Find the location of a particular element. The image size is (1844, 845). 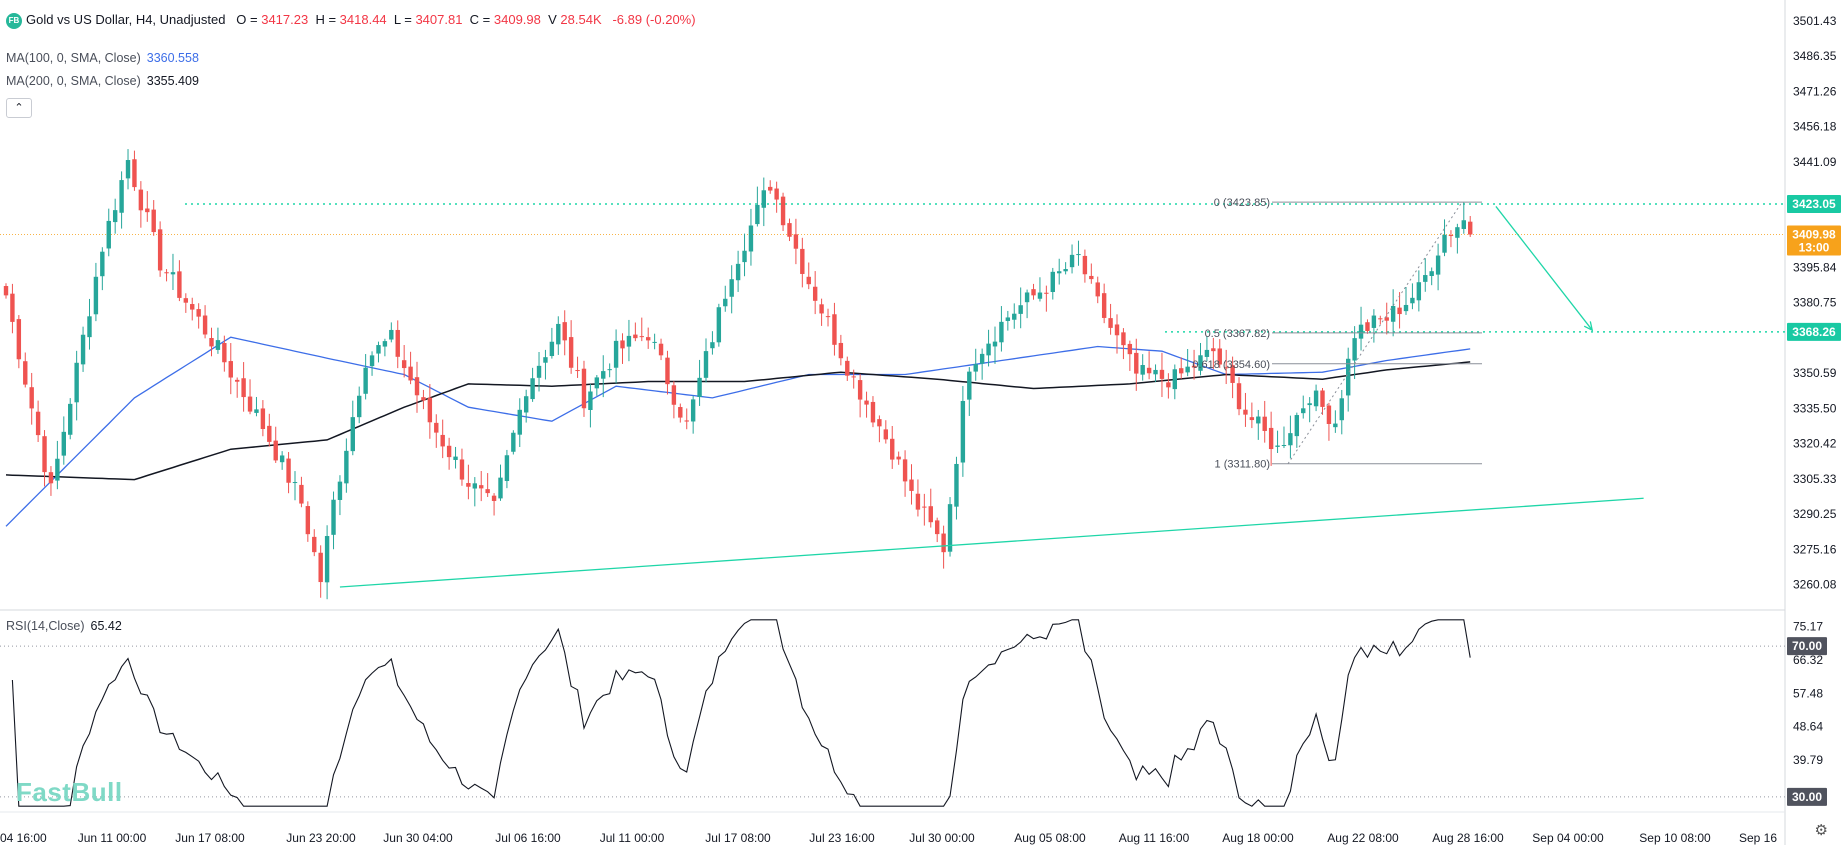

time-tick-label: Jul 06 16:00 is located at coordinates (528, 838).